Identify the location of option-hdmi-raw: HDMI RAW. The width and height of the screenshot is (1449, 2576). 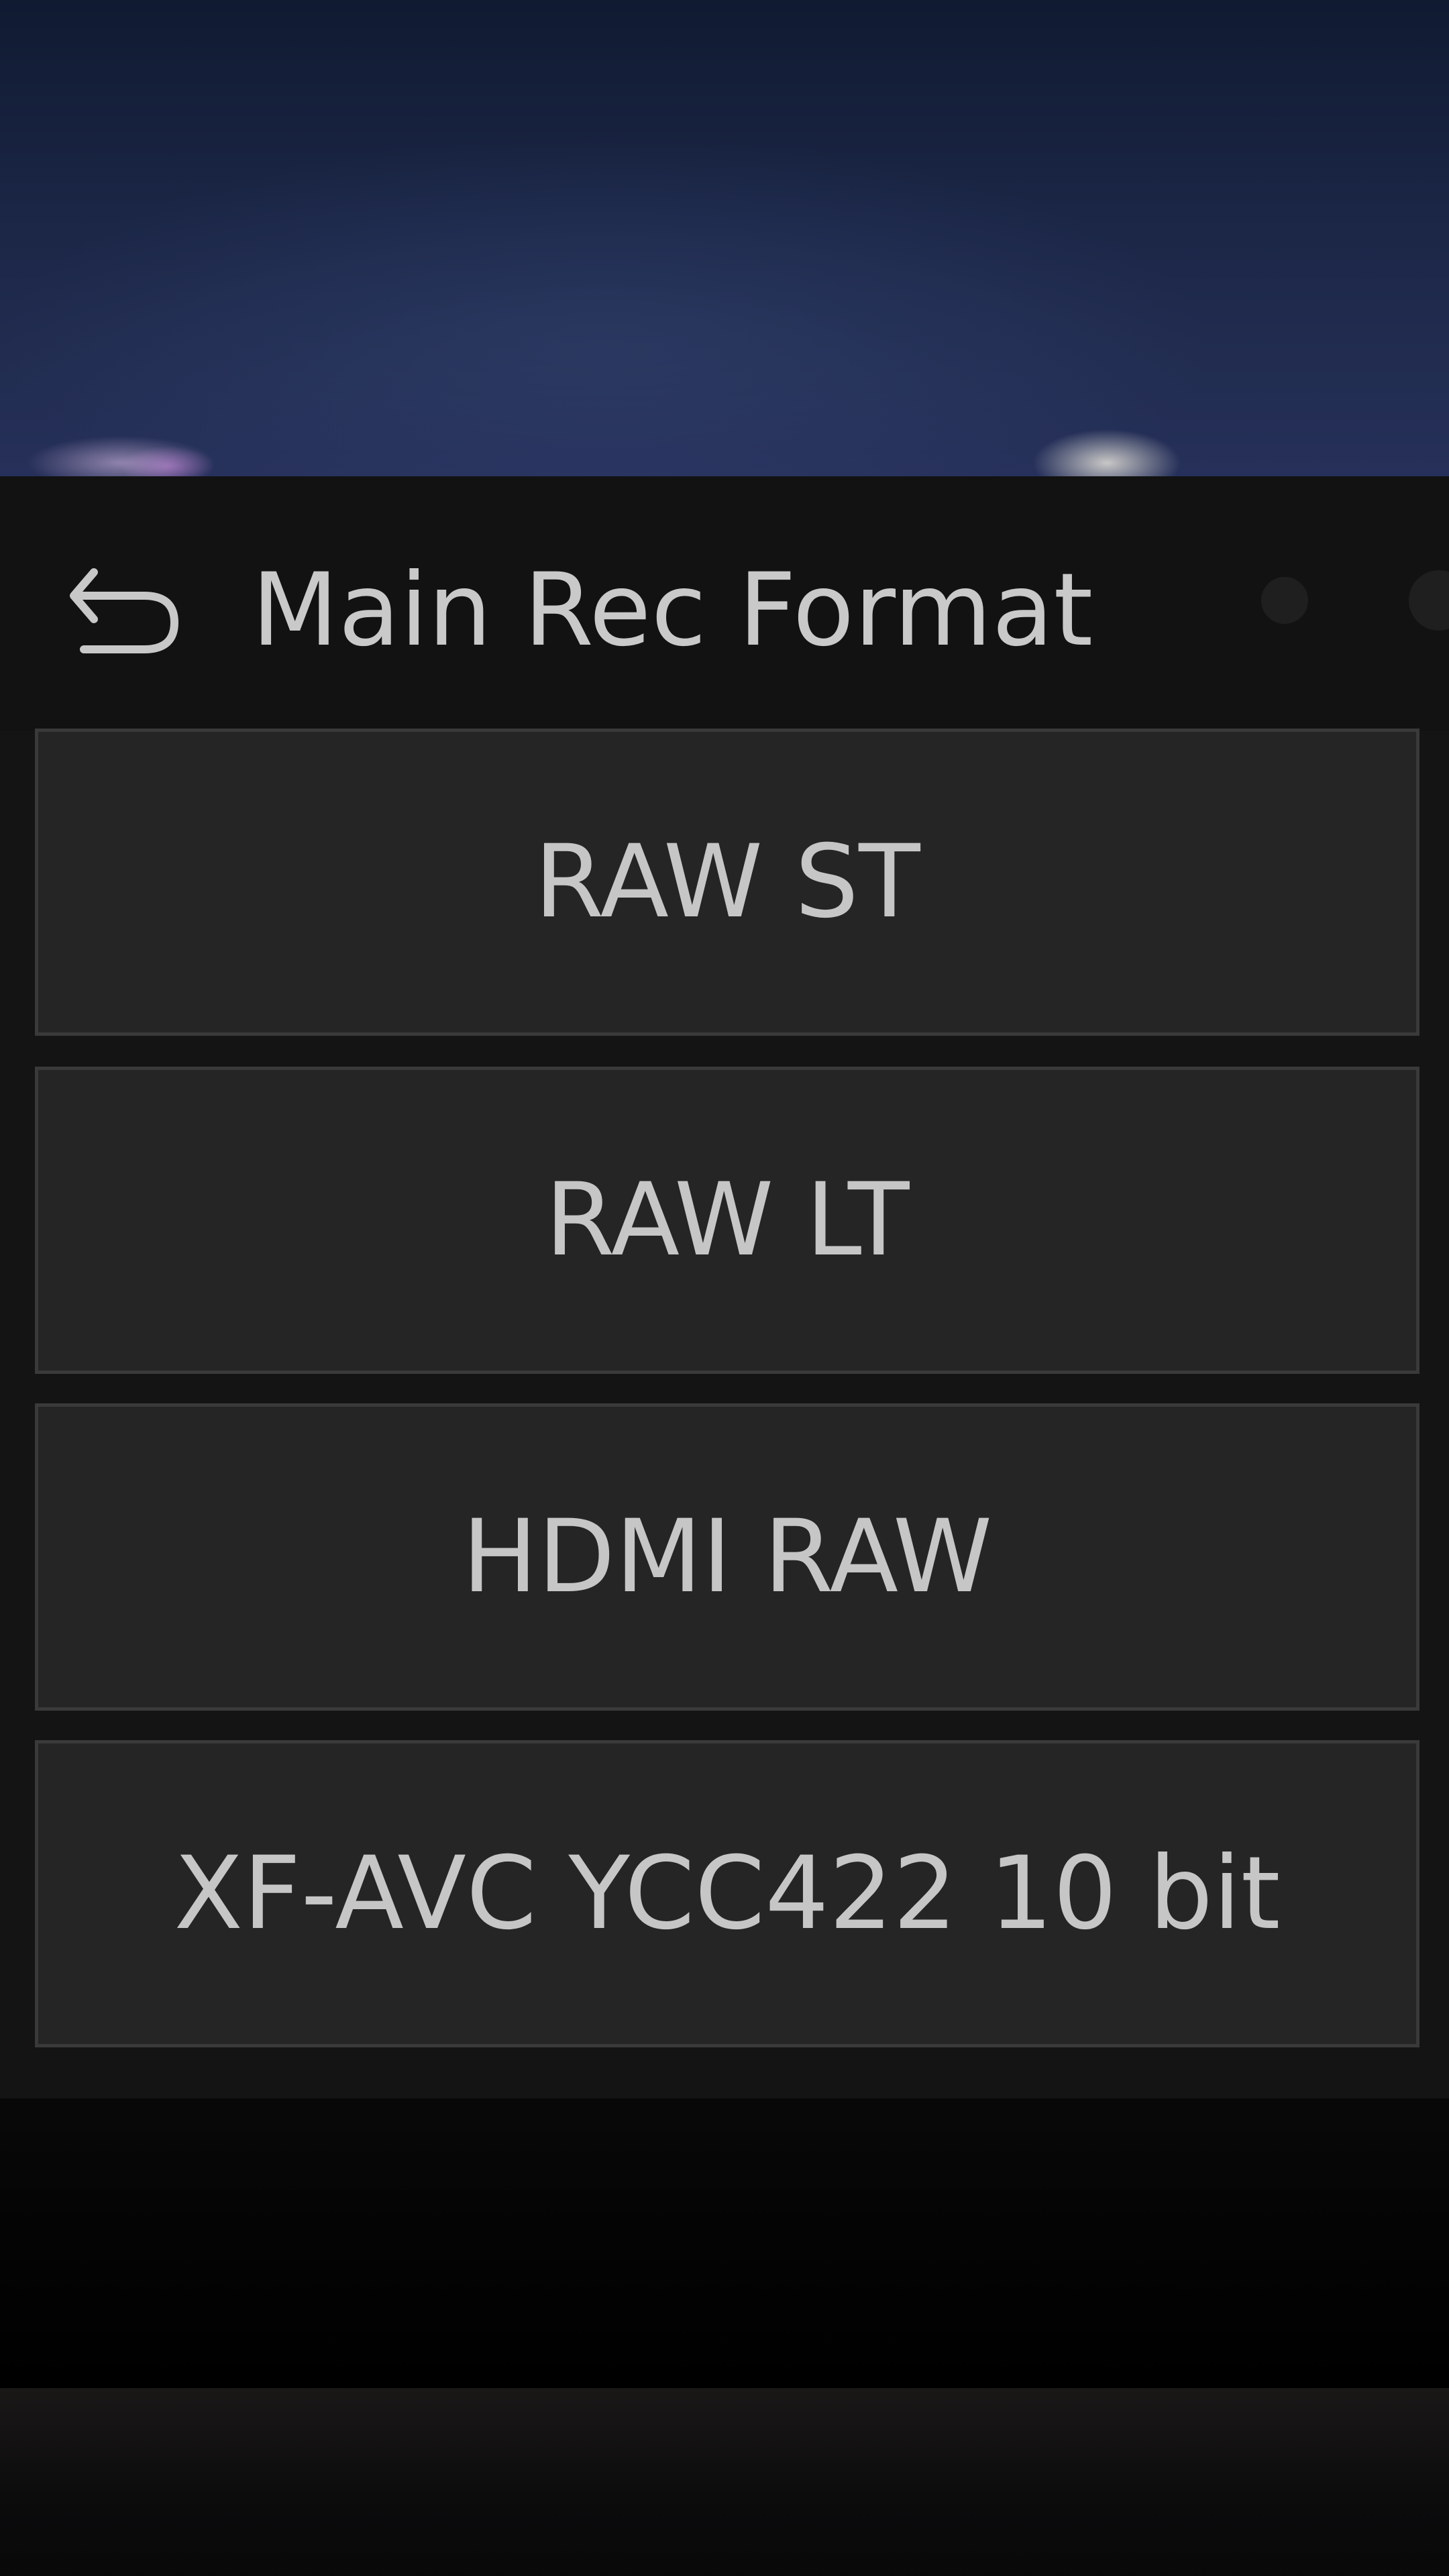
(727, 1557).